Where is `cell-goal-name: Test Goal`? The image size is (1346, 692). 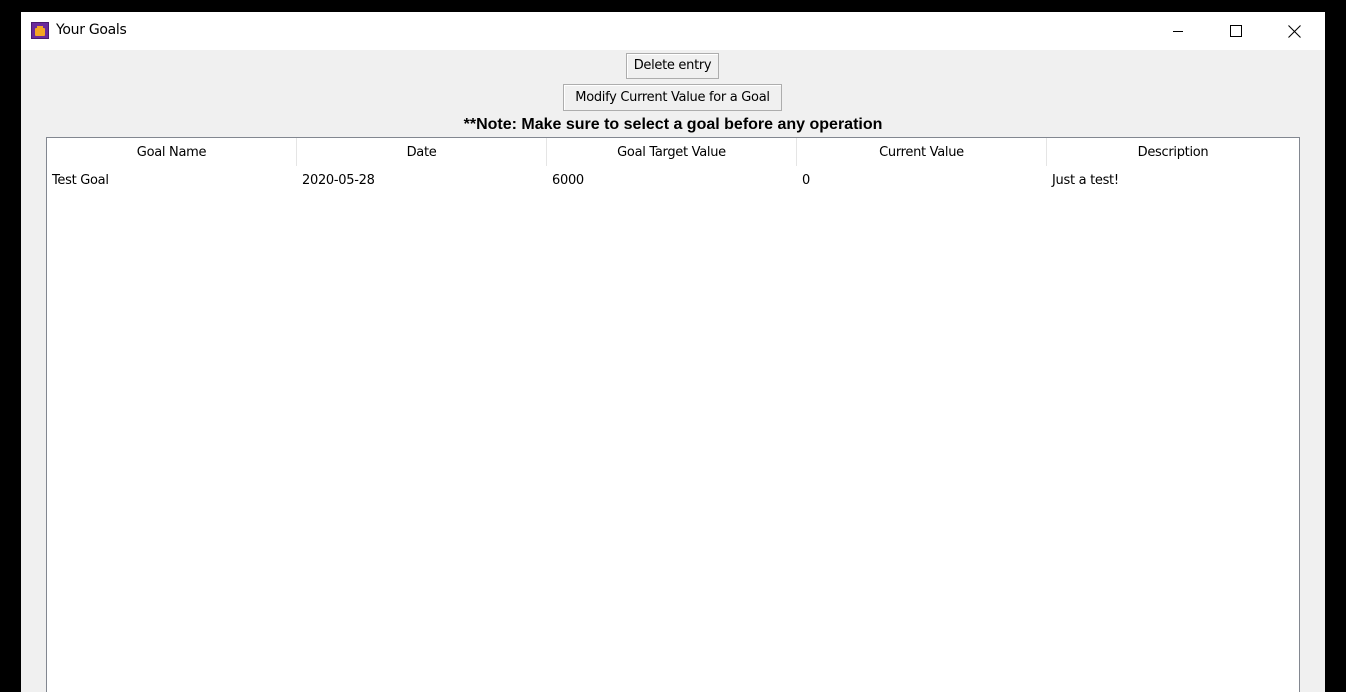 cell-goal-name: Test Goal is located at coordinates (80, 180).